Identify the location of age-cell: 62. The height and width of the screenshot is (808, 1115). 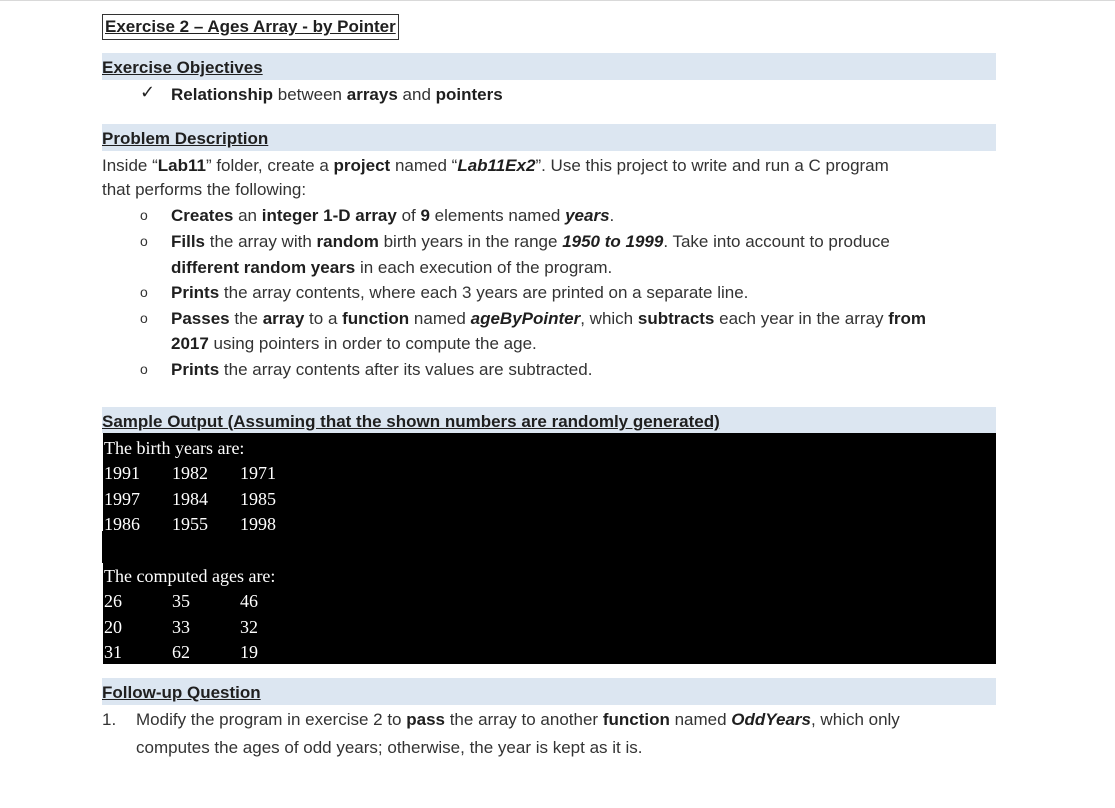
(181, 652).